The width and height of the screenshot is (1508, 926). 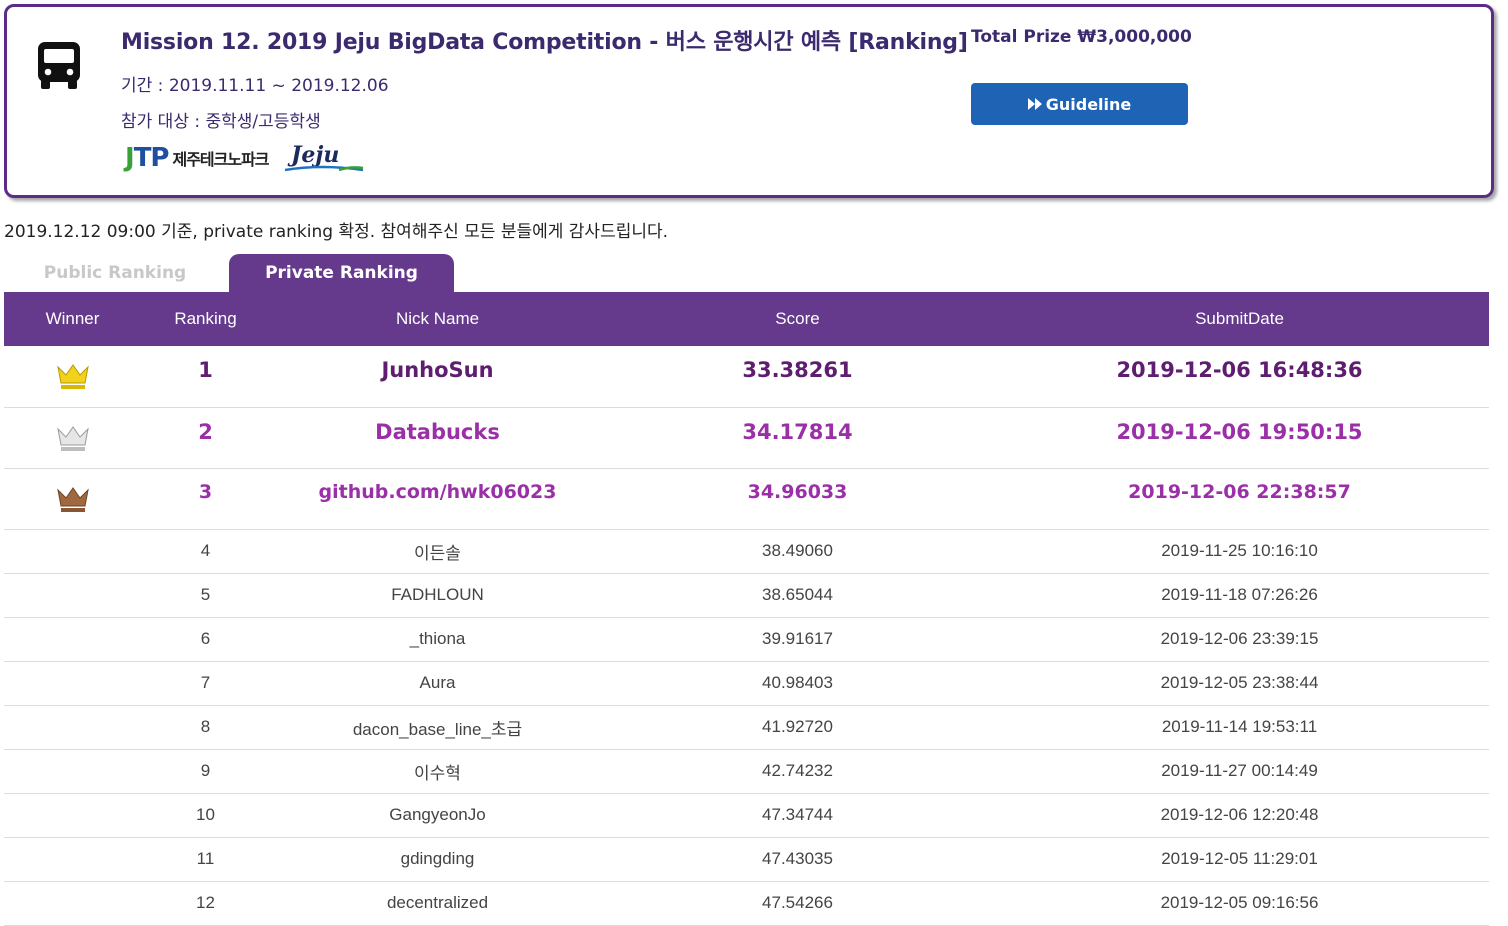 I want to click on sponsor-logos: JTP 제주테크노파크 Jeju, so click(x=246, y=158).